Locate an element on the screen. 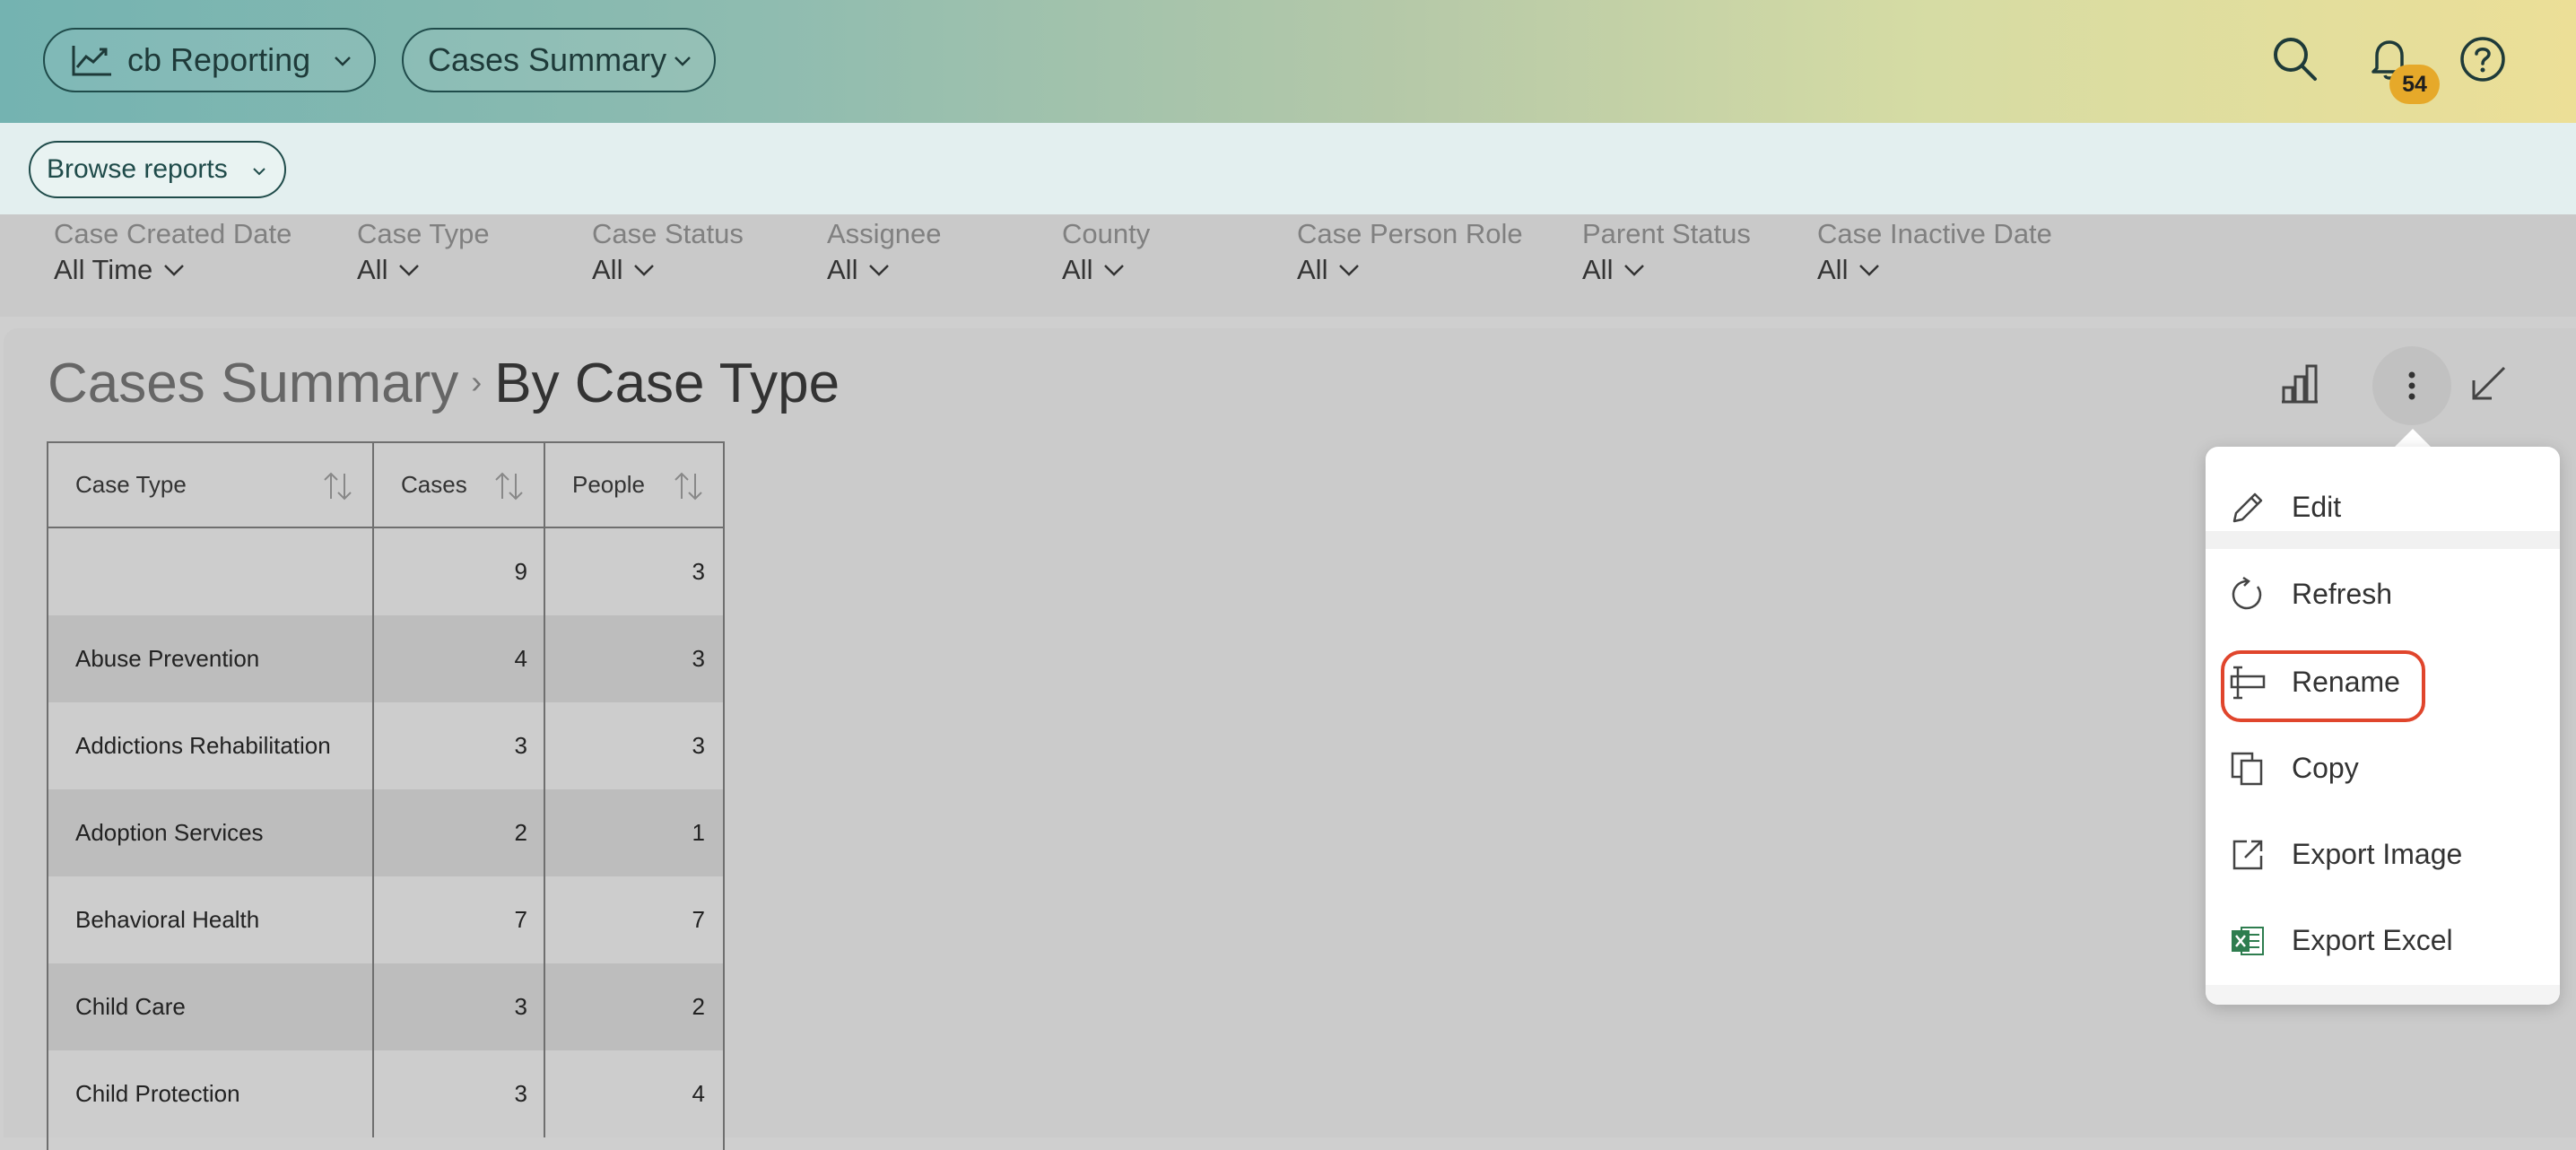  menu-item-refresh: Refresh is located at coordinates (2383, 594).